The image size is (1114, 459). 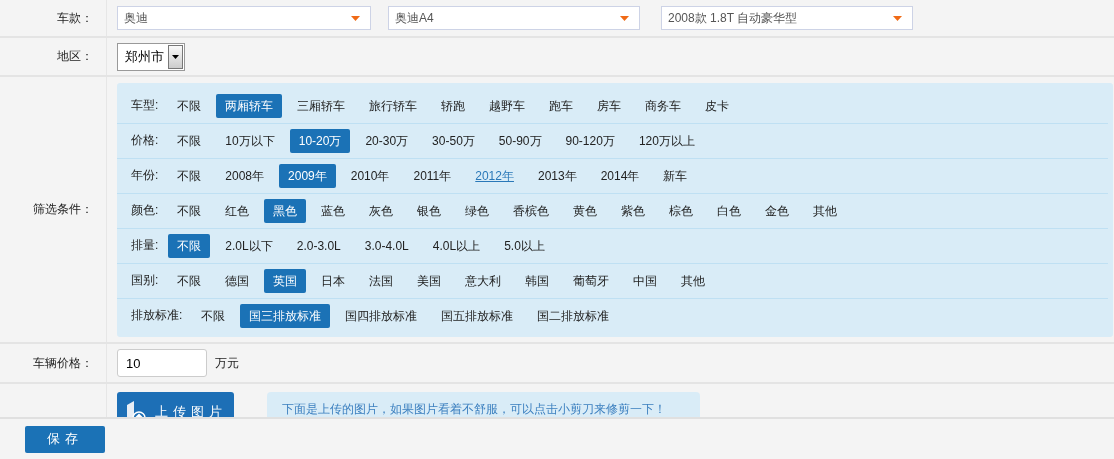 I want to click on filter-option: 黑色, so click(x=285, y=210).